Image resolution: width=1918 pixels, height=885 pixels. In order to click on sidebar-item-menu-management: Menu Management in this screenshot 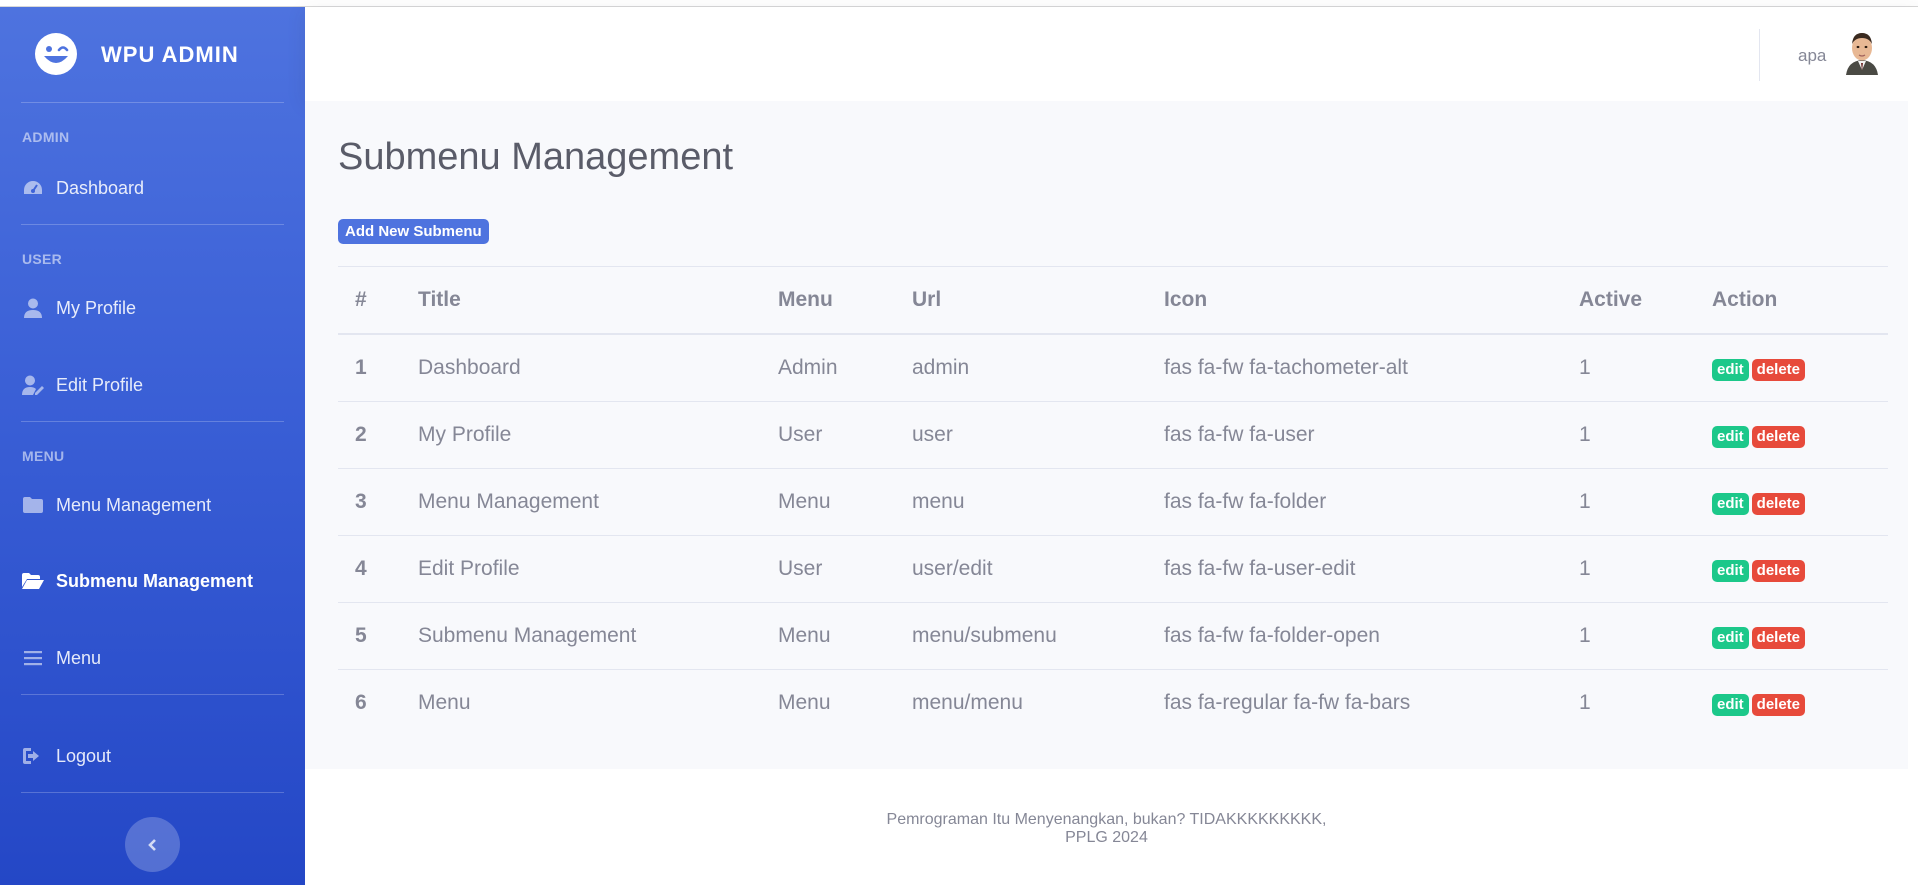, I will do `click(153, 505)`.